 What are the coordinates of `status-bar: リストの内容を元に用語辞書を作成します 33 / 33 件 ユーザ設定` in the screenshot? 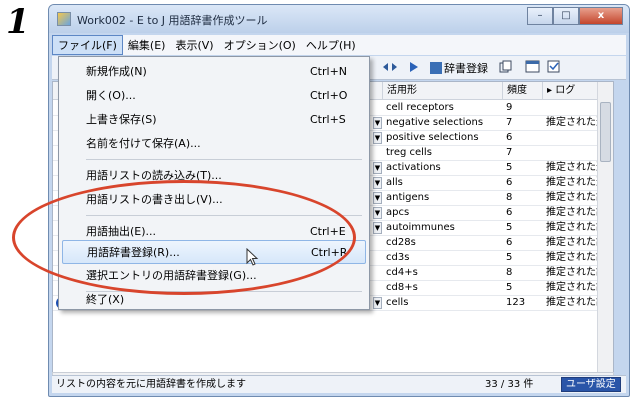 It's located at (339, 384).